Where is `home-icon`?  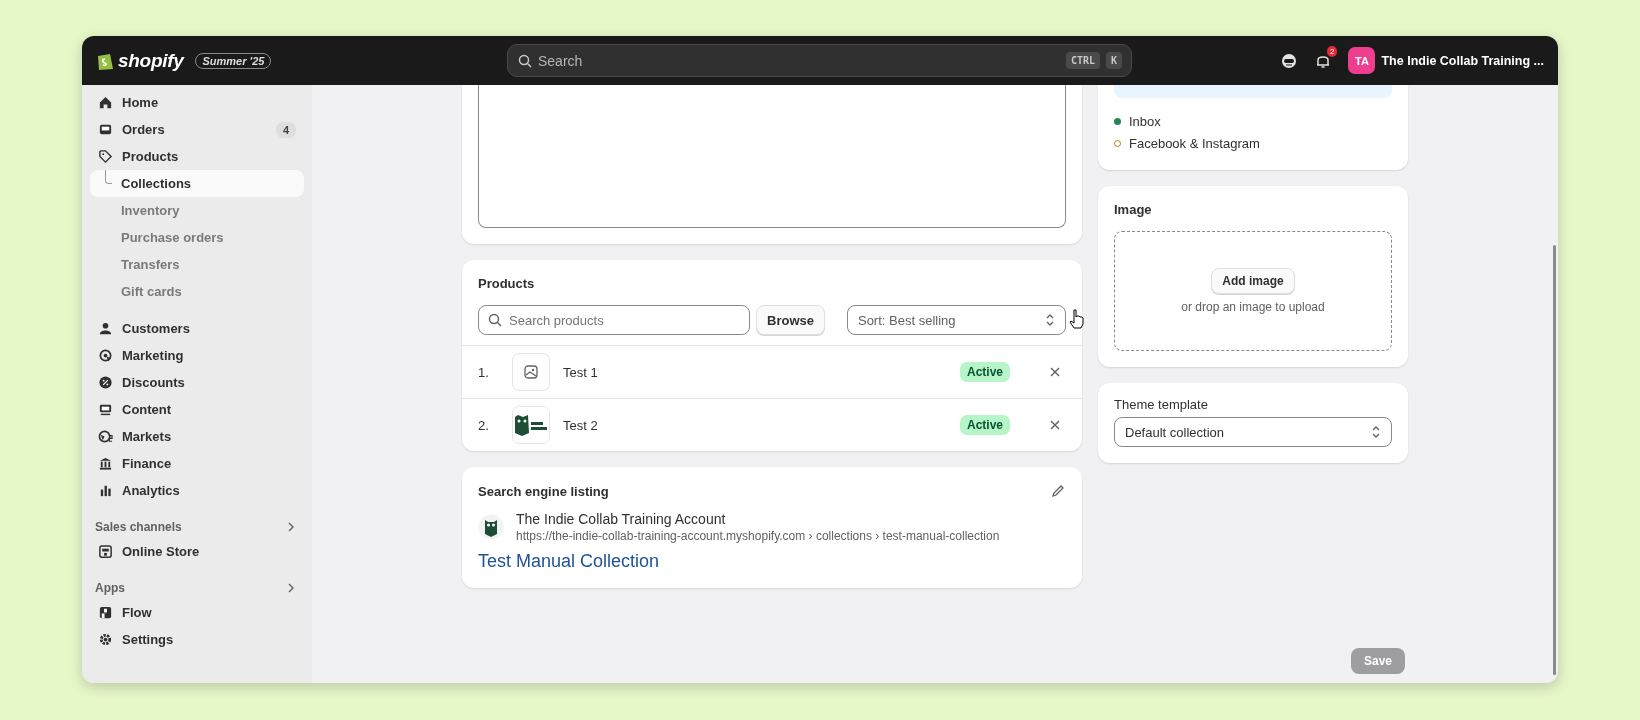
home-icon is located at coordinates (105, 102).